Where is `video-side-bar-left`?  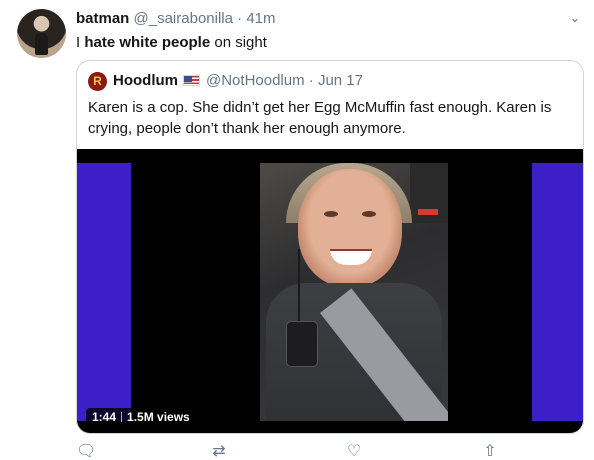 video-side-bar-left is located at coordinates (104, 292).